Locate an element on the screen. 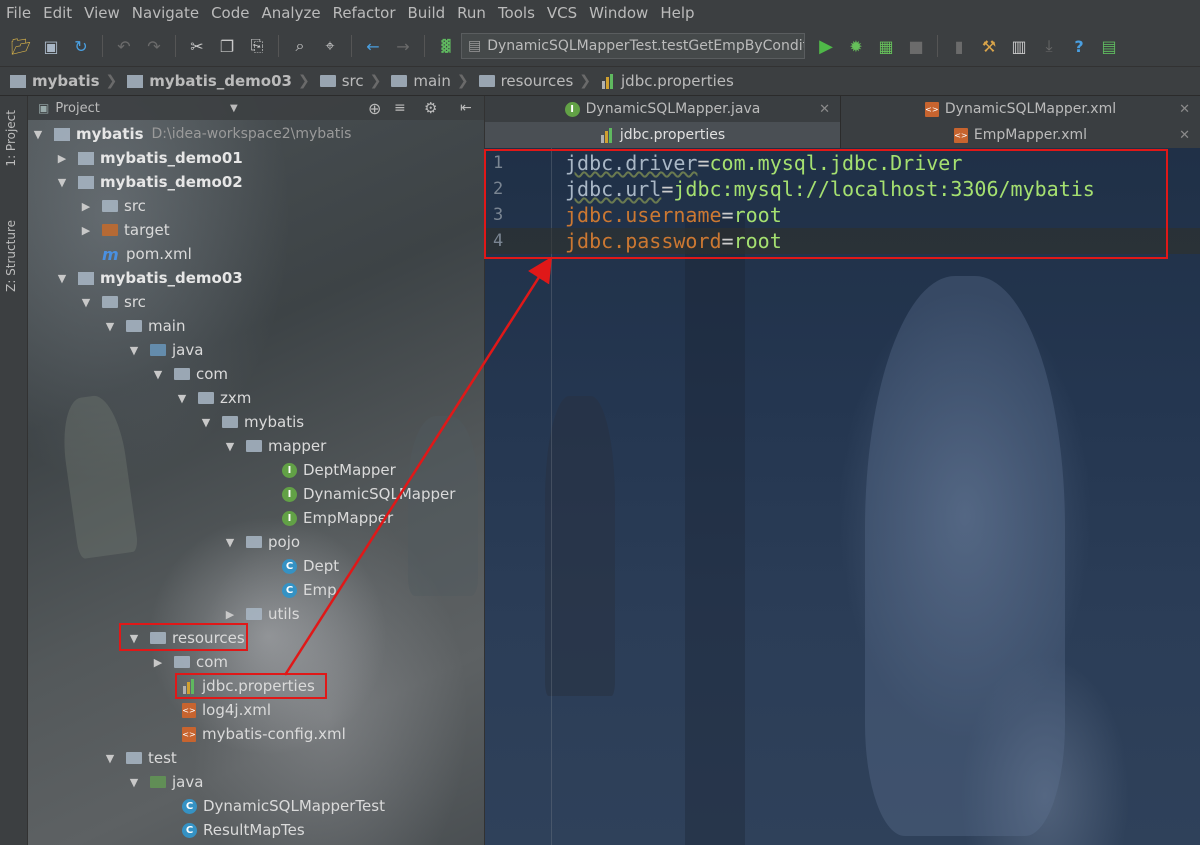  crumb-label: mybatis_demo03 is located at coordinates (220, 81).